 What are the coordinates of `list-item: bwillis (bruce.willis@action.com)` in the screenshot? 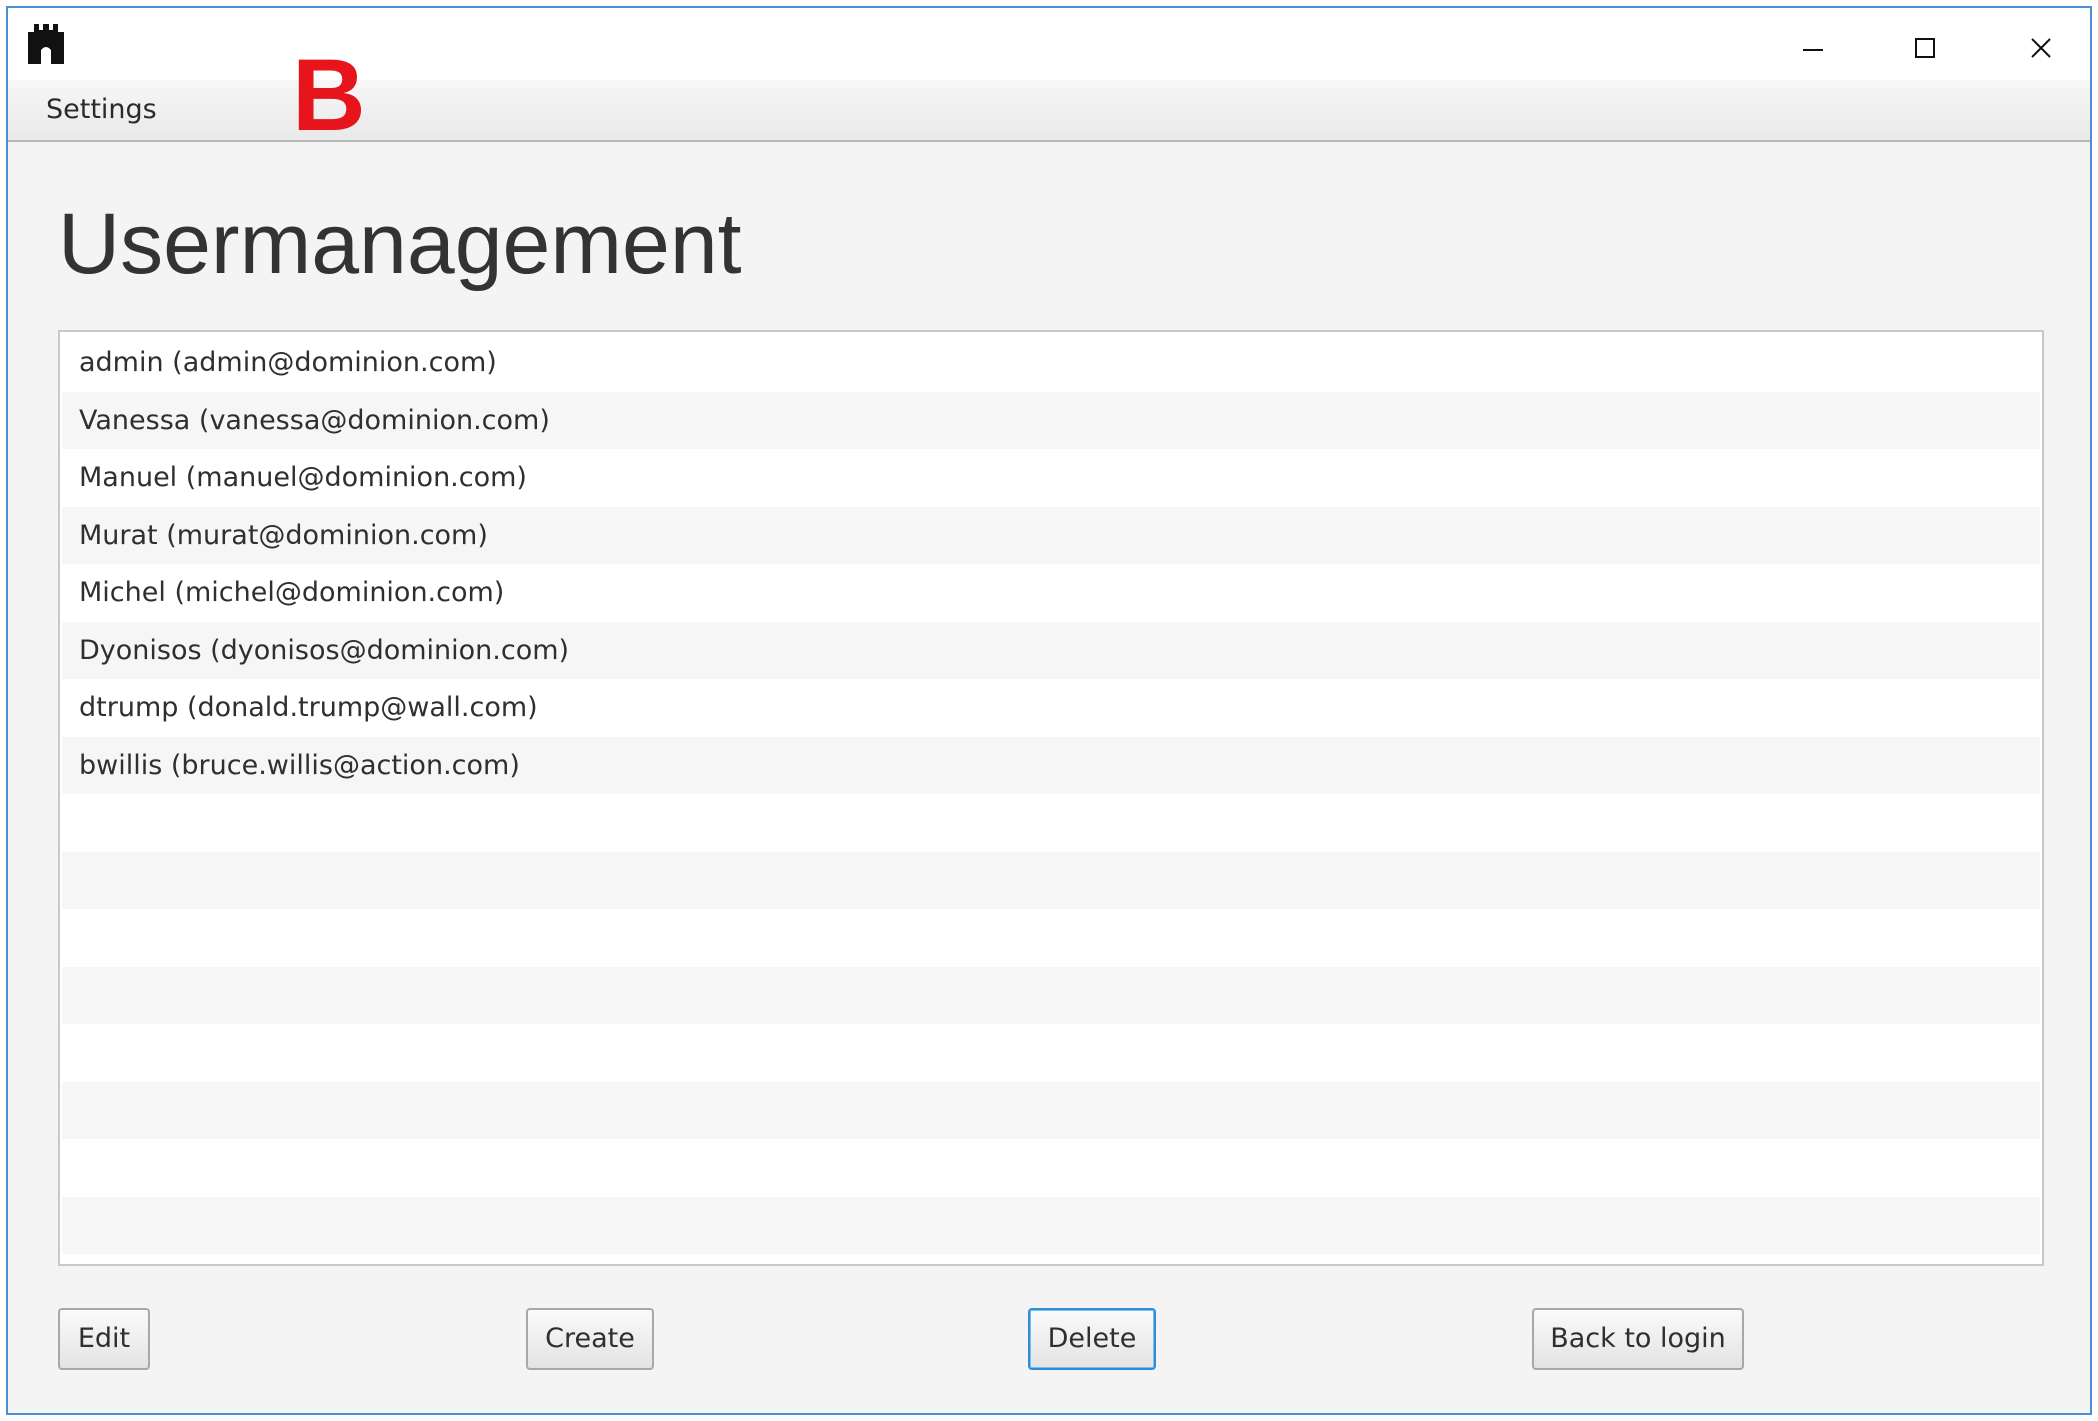 It's located at (1051, 765).